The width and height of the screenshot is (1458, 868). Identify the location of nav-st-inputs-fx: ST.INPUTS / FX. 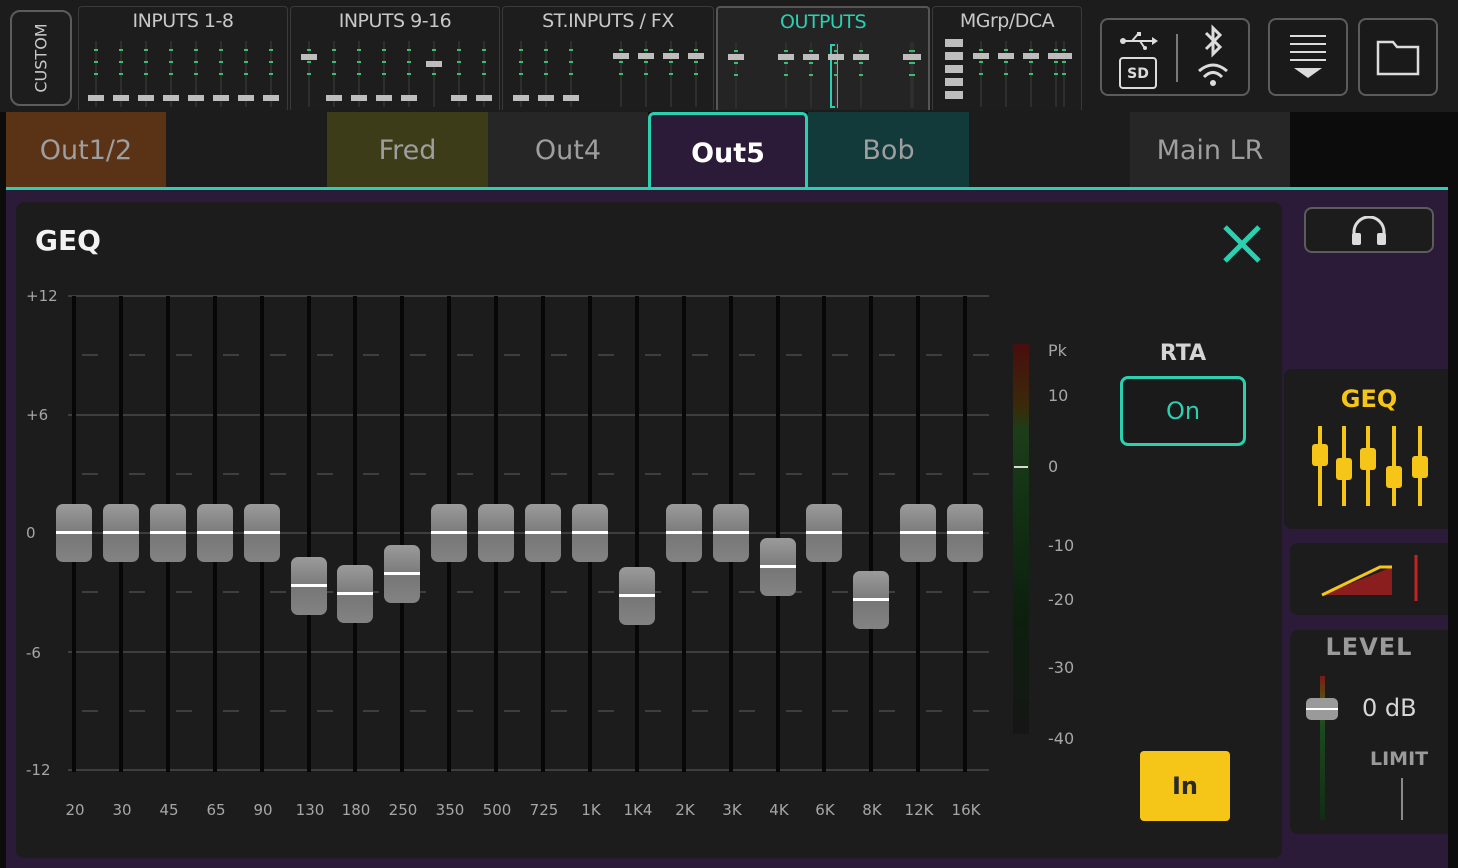
(608, 58).